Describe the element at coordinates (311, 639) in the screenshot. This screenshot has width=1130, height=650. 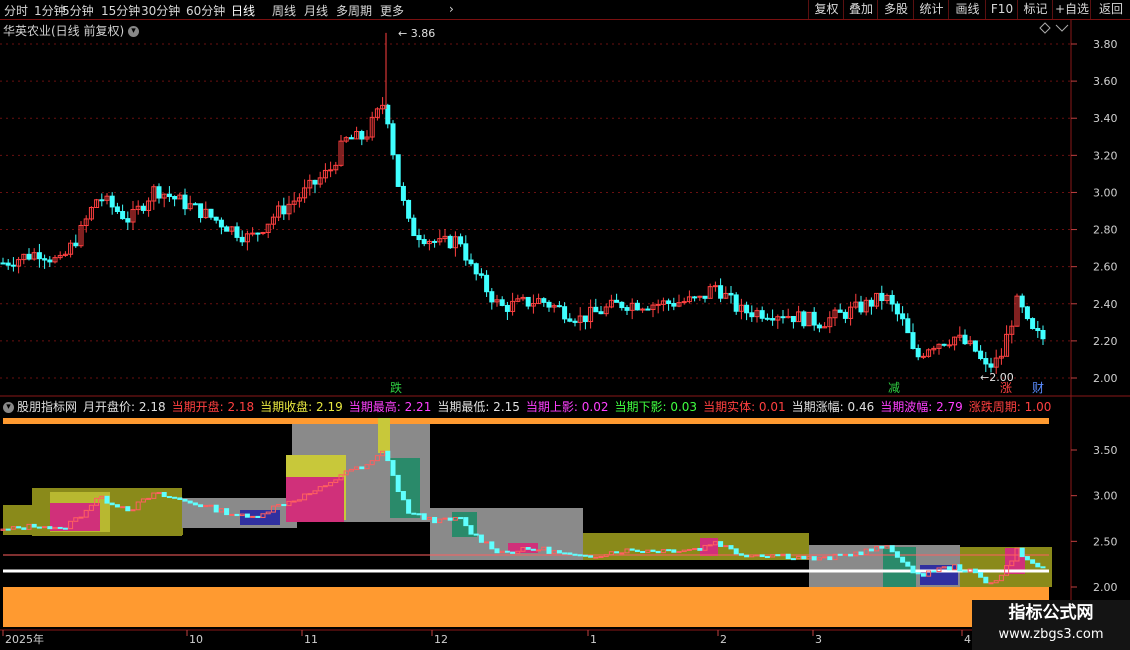
I see `time-label-2: 11` at that location.